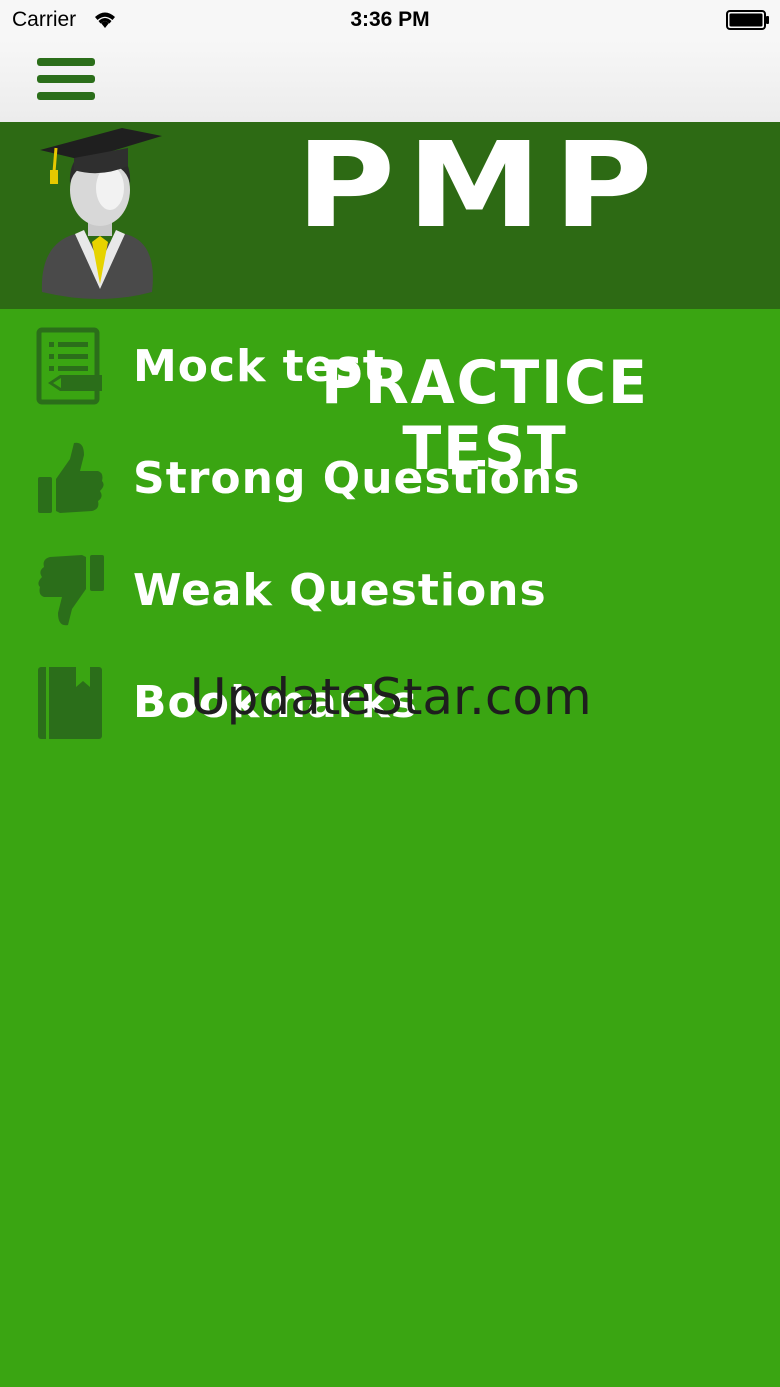  Describe the element at coordinates (66, 79) in the screenshot. I see `hamburger-menu-button` at that location.